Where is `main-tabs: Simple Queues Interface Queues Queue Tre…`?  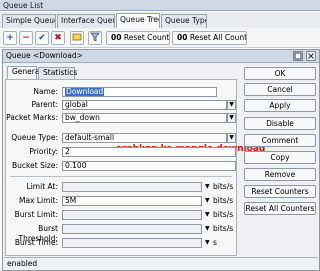 main-tabs: Simple Queues Interface Queues Queue Tre… is located at coordinates (160, 20).